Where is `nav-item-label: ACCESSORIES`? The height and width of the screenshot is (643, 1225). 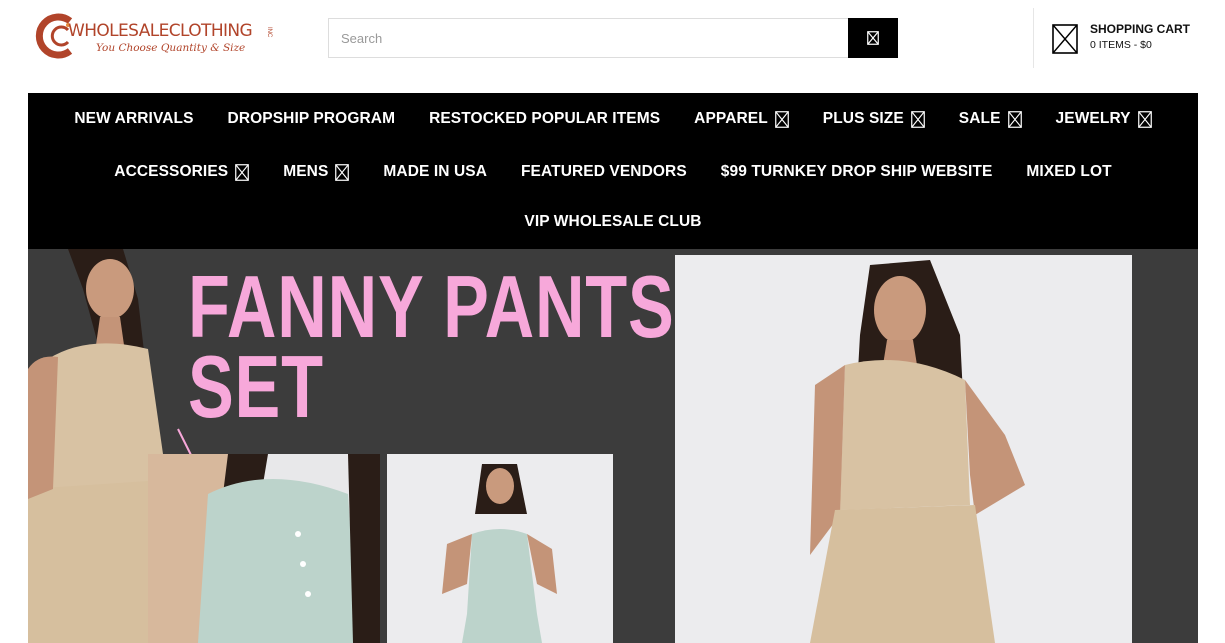 nav-item-label: ACCESSORIES is located at coordinates (171, 171).